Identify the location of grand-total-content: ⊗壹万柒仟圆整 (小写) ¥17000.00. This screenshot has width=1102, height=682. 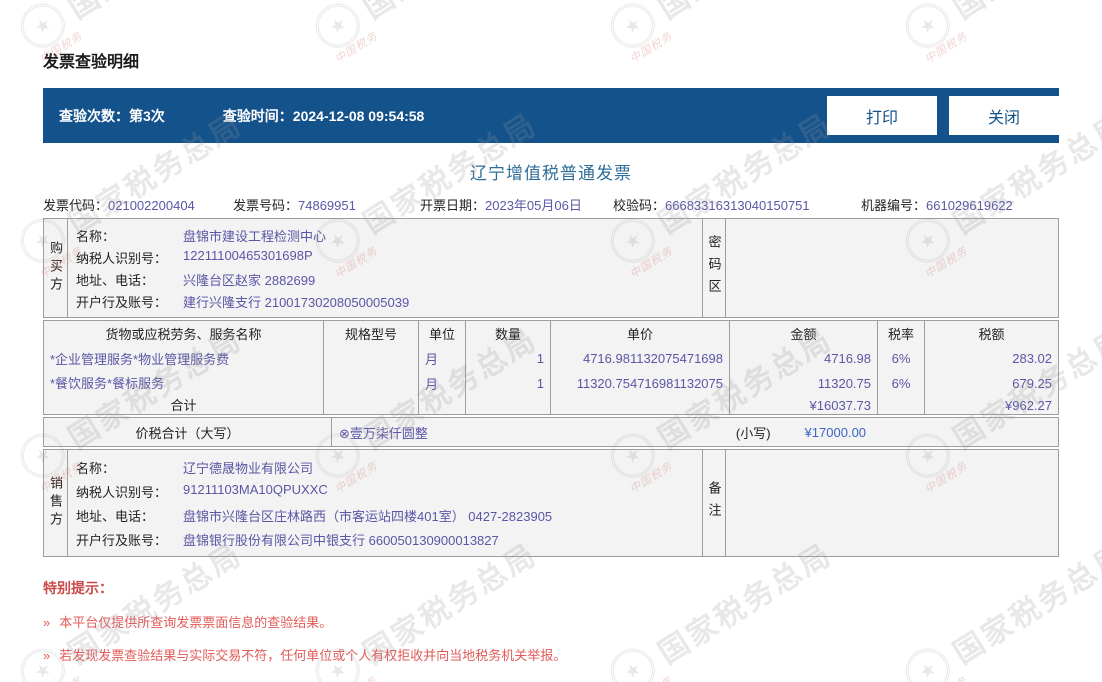
(695, 432).